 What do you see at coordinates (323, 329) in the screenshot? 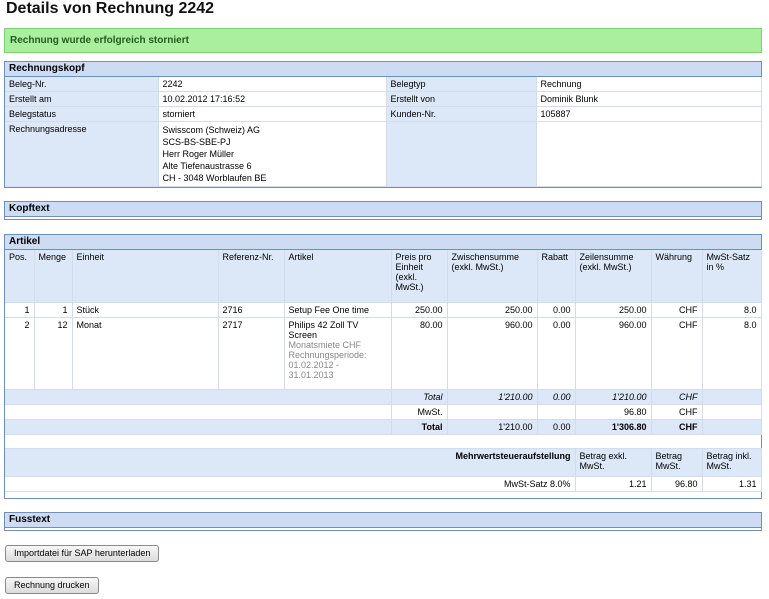
I see `article-name: Philips 42 Zoll TV Screen` at bounding box center [323, 329].